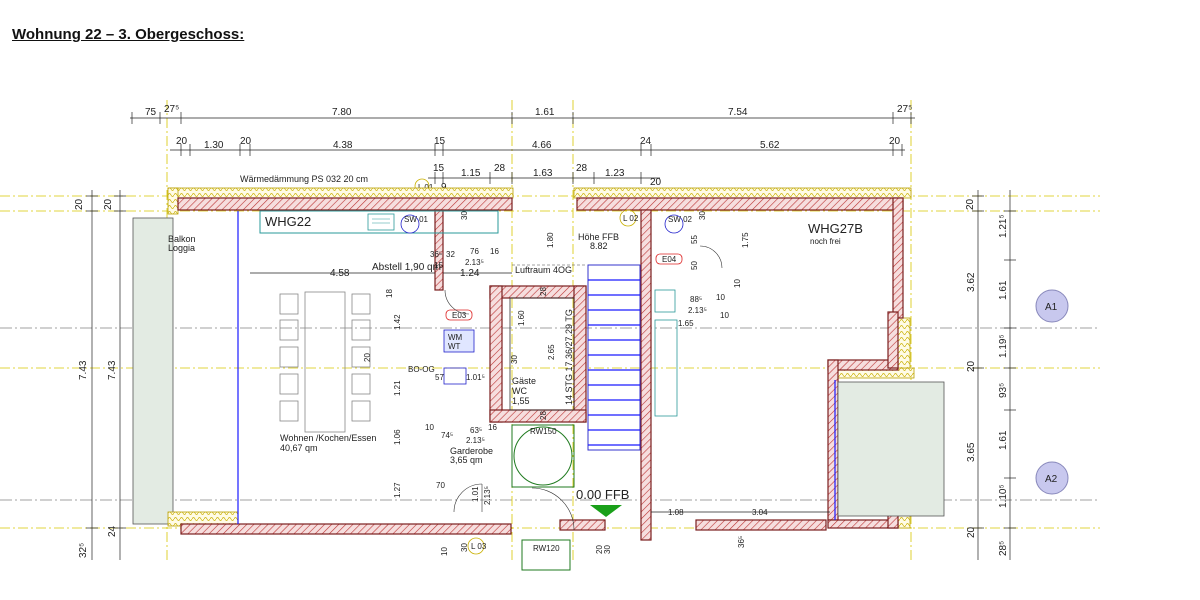 The image size is (1200, 600). Describe the element at coordinates (724, 315) in the screenshot. I see `dim-inner-40: 10` at that location.